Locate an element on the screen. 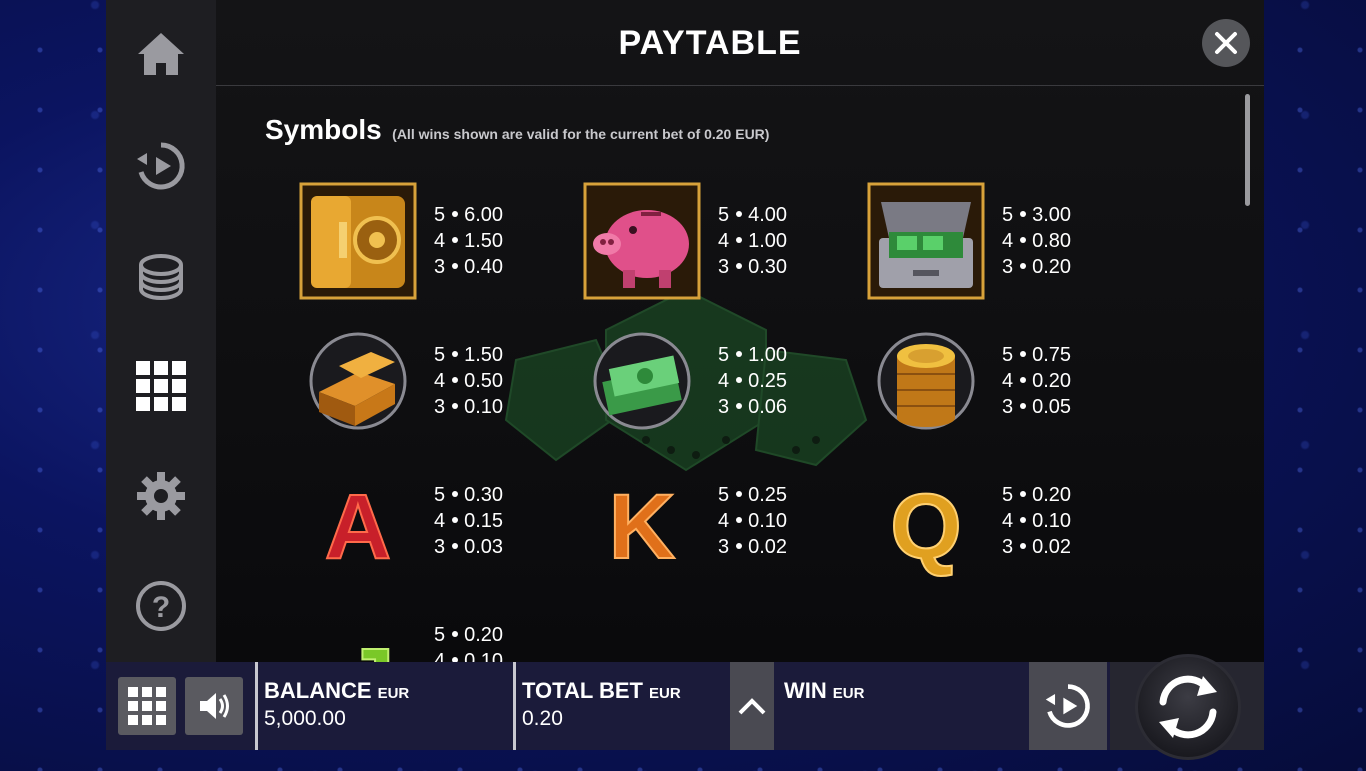  bet-up-button is located at coordinates (752, 706).